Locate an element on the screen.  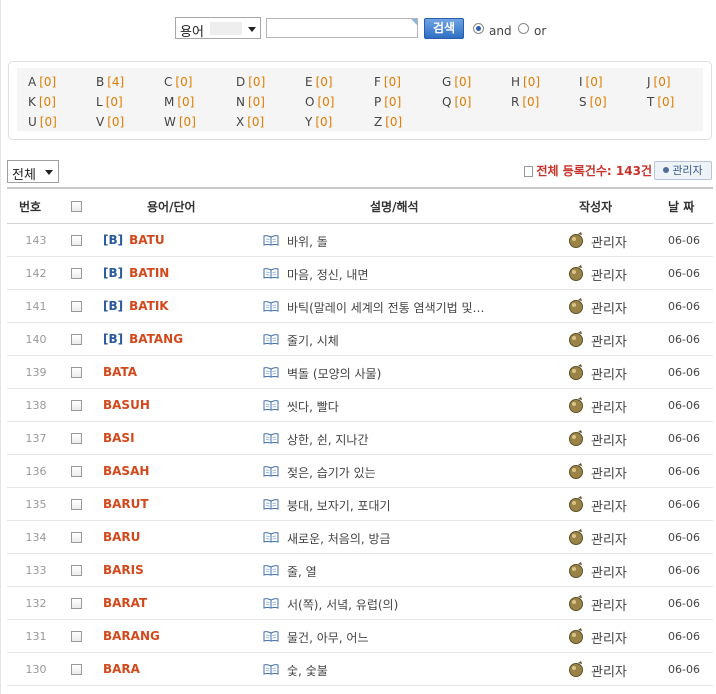
select-all-checkbox is located at coordinates (76, 206).